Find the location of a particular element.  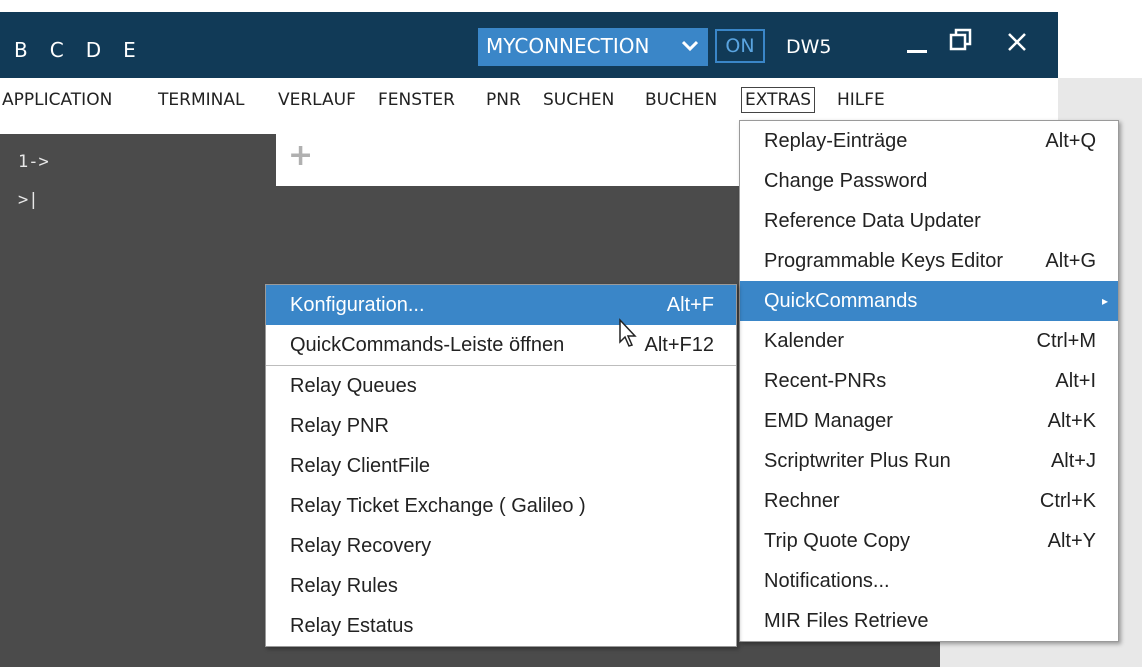

menu-item-shortcut: Alt+K is located at coordinates (1071, 421).